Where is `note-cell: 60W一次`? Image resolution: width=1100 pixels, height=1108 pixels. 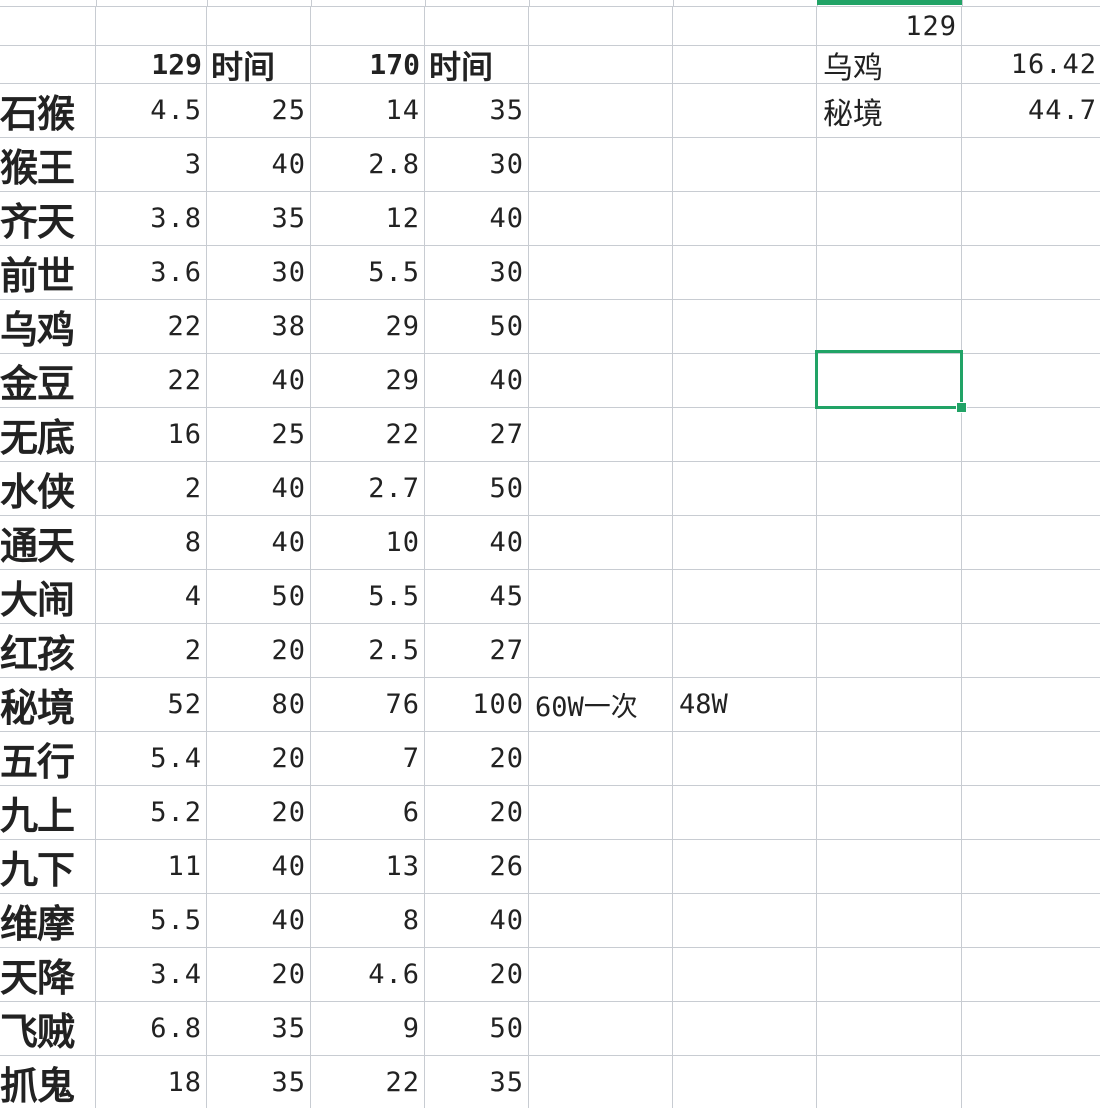 note-cell: 60W一次 is located at coordinates (601, 705).